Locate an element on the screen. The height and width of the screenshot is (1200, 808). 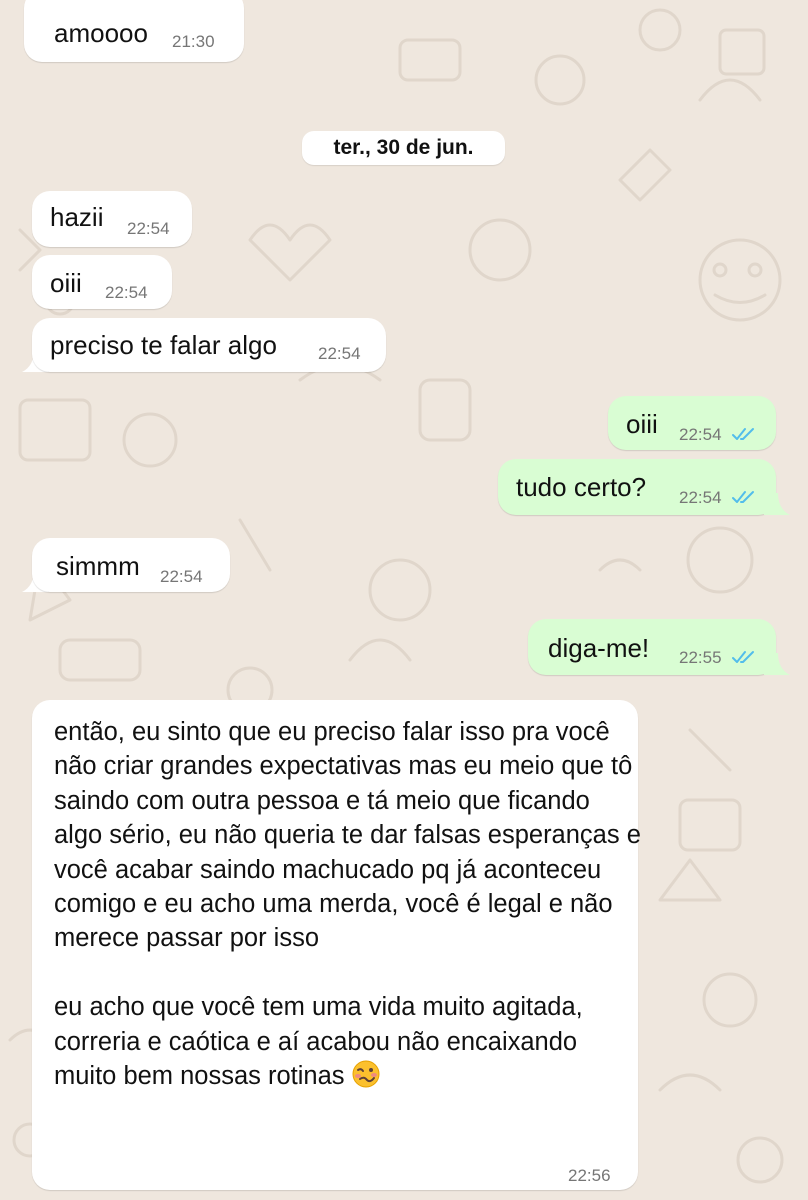
woozy-face-emoji-icon is located at coordinates (366, 1074).